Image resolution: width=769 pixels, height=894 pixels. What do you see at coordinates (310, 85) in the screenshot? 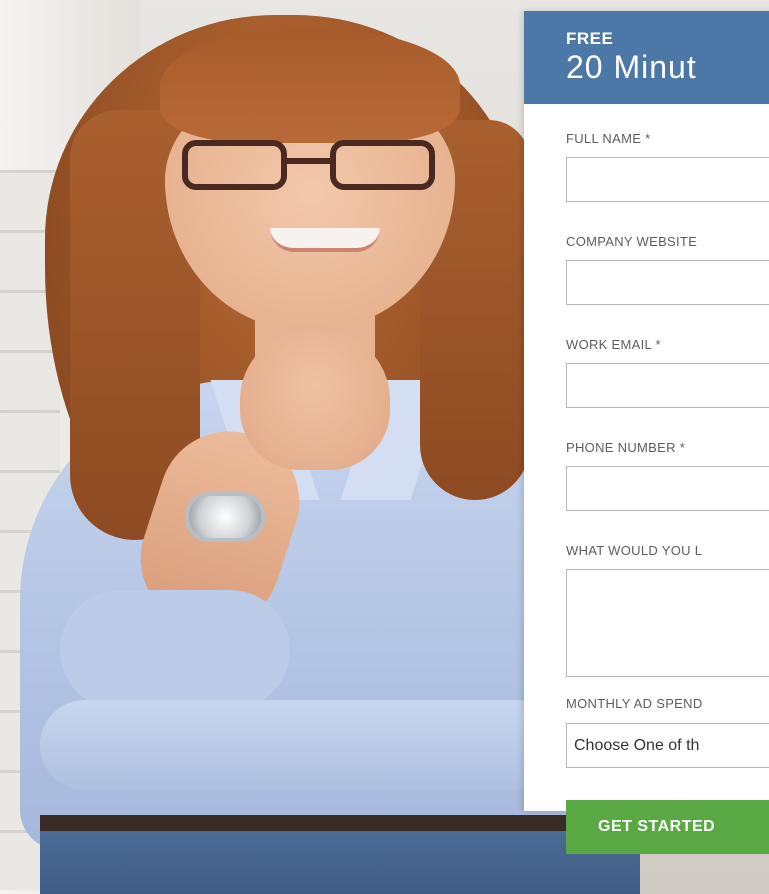
I see `bangs` at bounding box center [310, 85].